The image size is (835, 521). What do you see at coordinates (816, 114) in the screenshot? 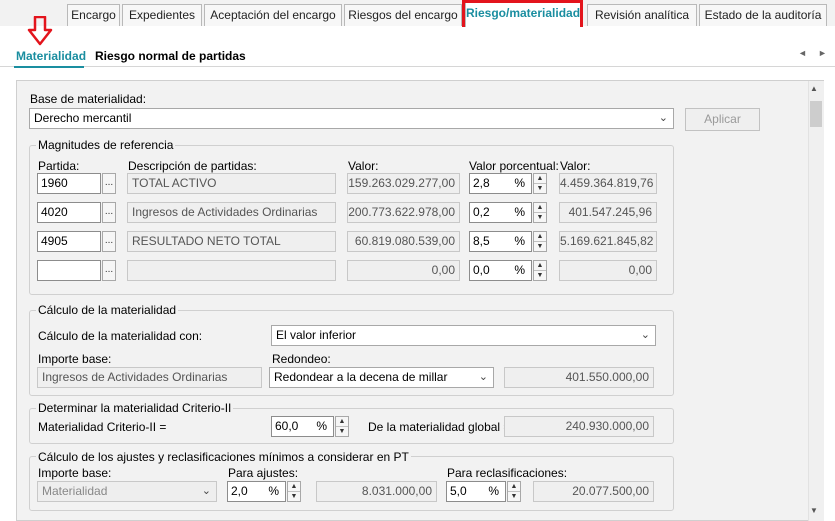
I see `scroll-thumb` at bounding box center [816, 114].